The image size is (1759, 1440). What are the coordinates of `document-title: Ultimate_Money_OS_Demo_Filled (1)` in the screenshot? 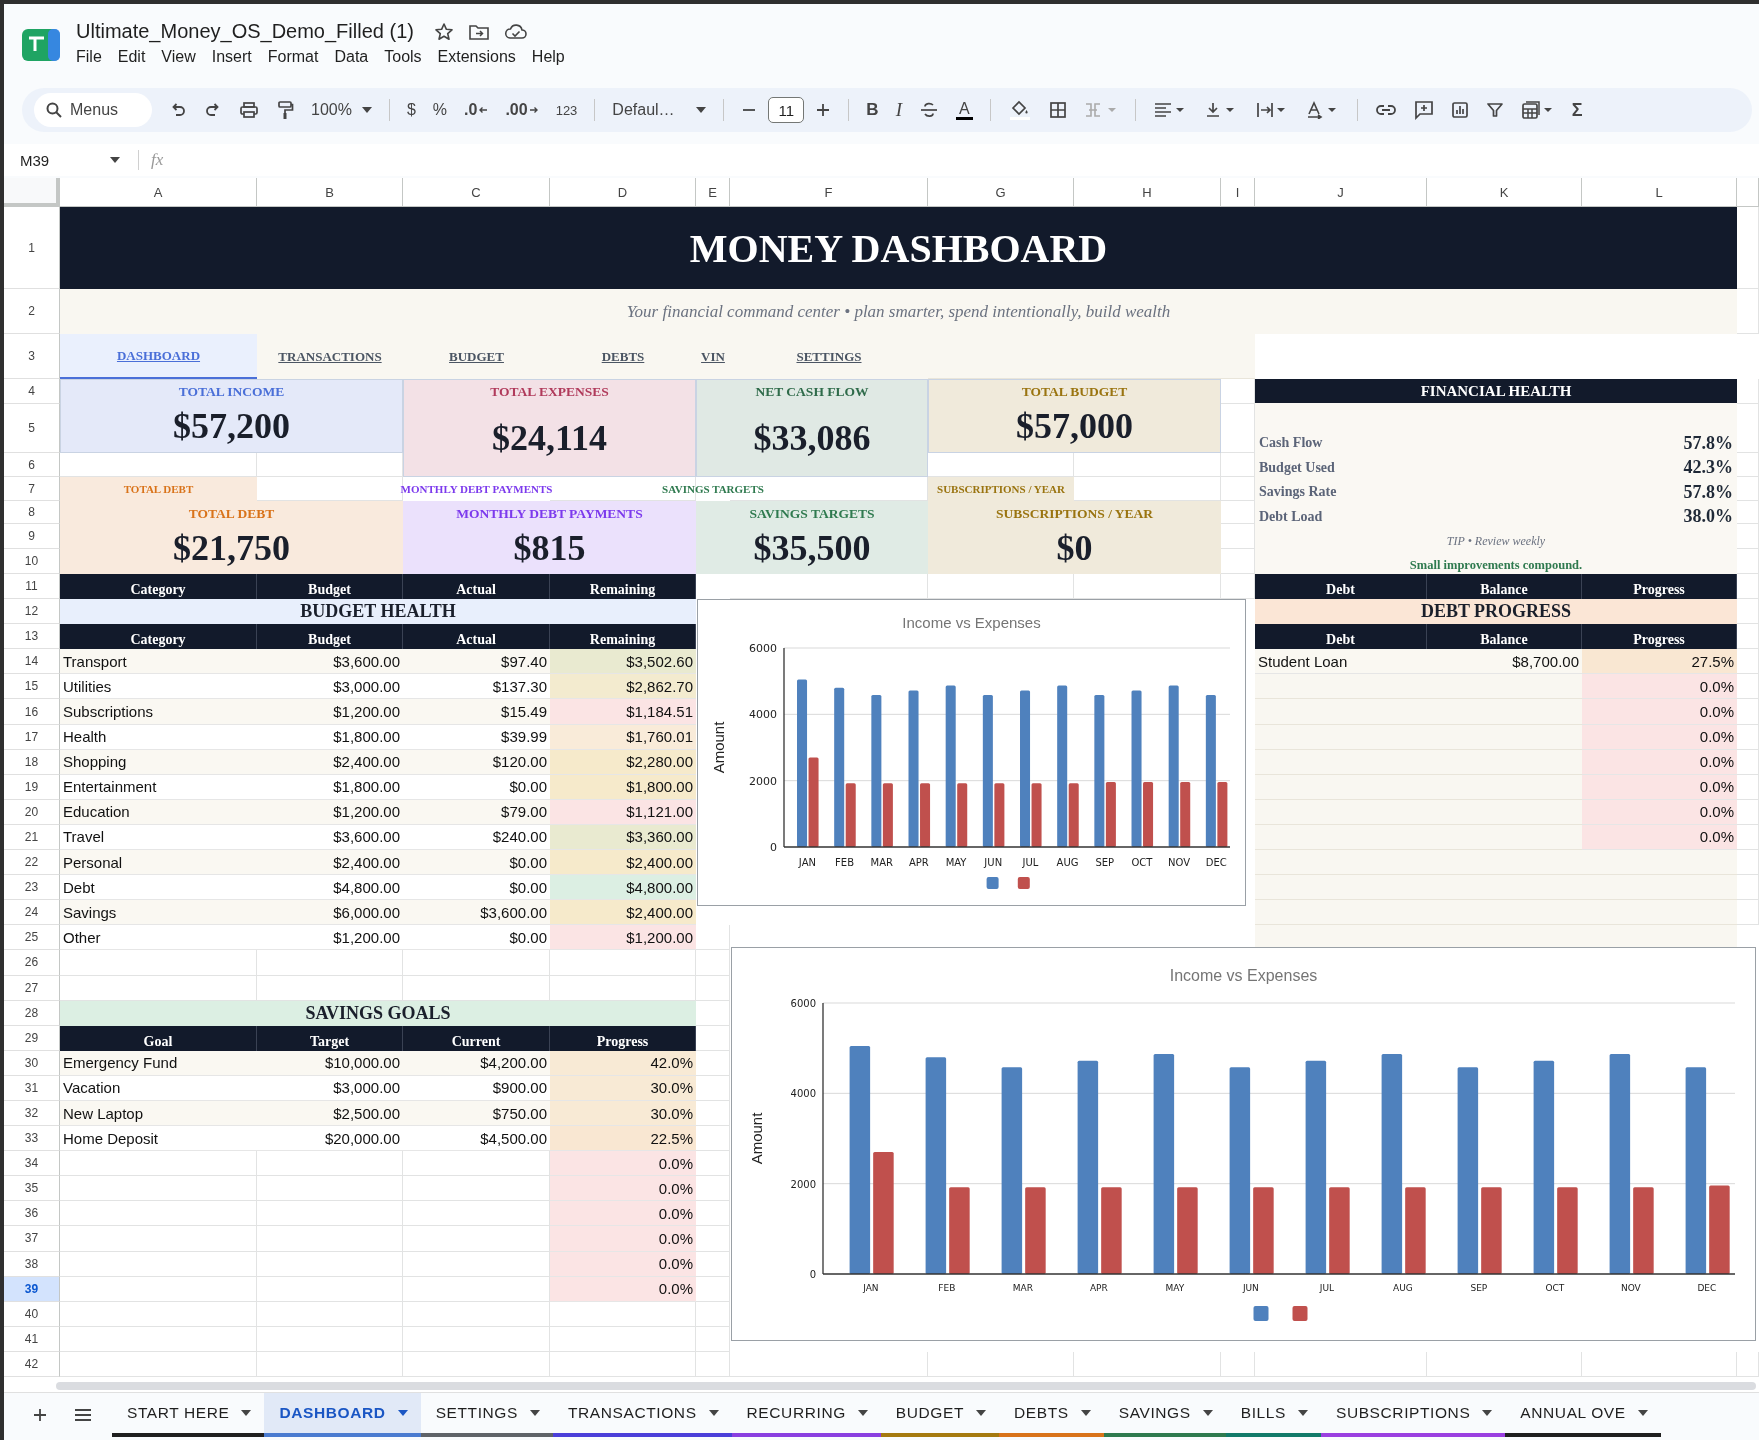 It's located at (245, 31).